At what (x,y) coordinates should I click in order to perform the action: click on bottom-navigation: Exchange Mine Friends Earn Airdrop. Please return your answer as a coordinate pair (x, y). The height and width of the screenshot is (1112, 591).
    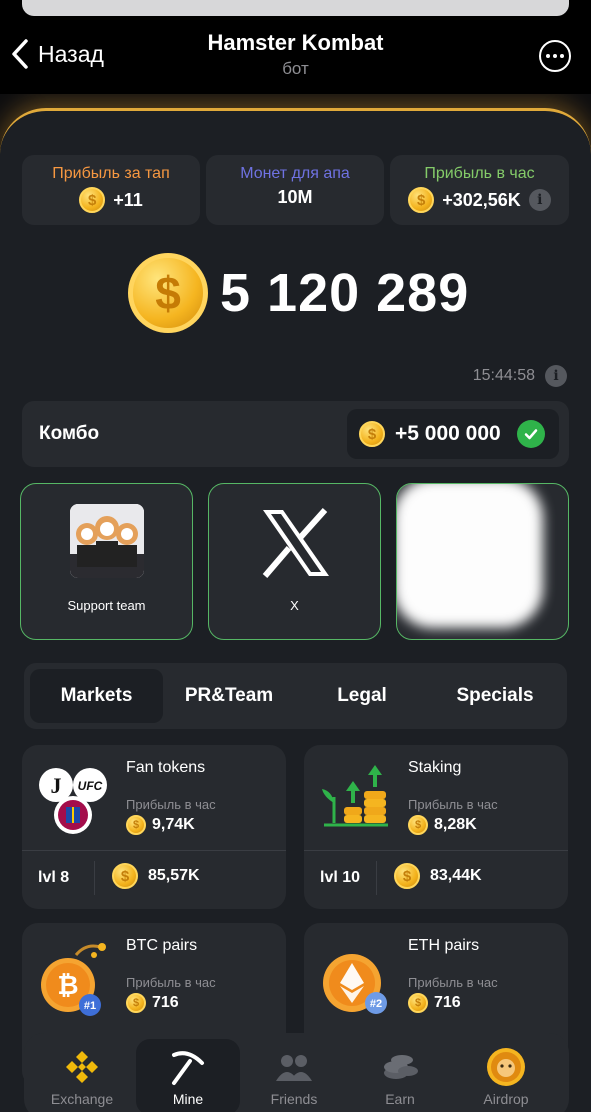
    Looking at the image, I should click on (296, 1072).